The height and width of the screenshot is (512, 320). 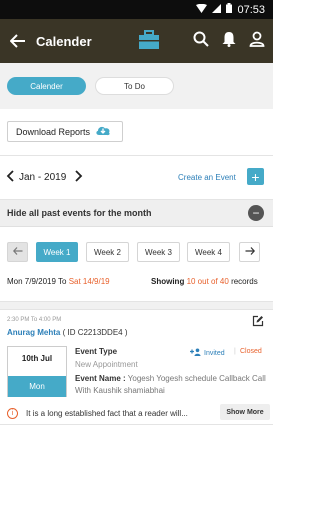 I want to click on wifi-icon, so click(x=202, y=9).